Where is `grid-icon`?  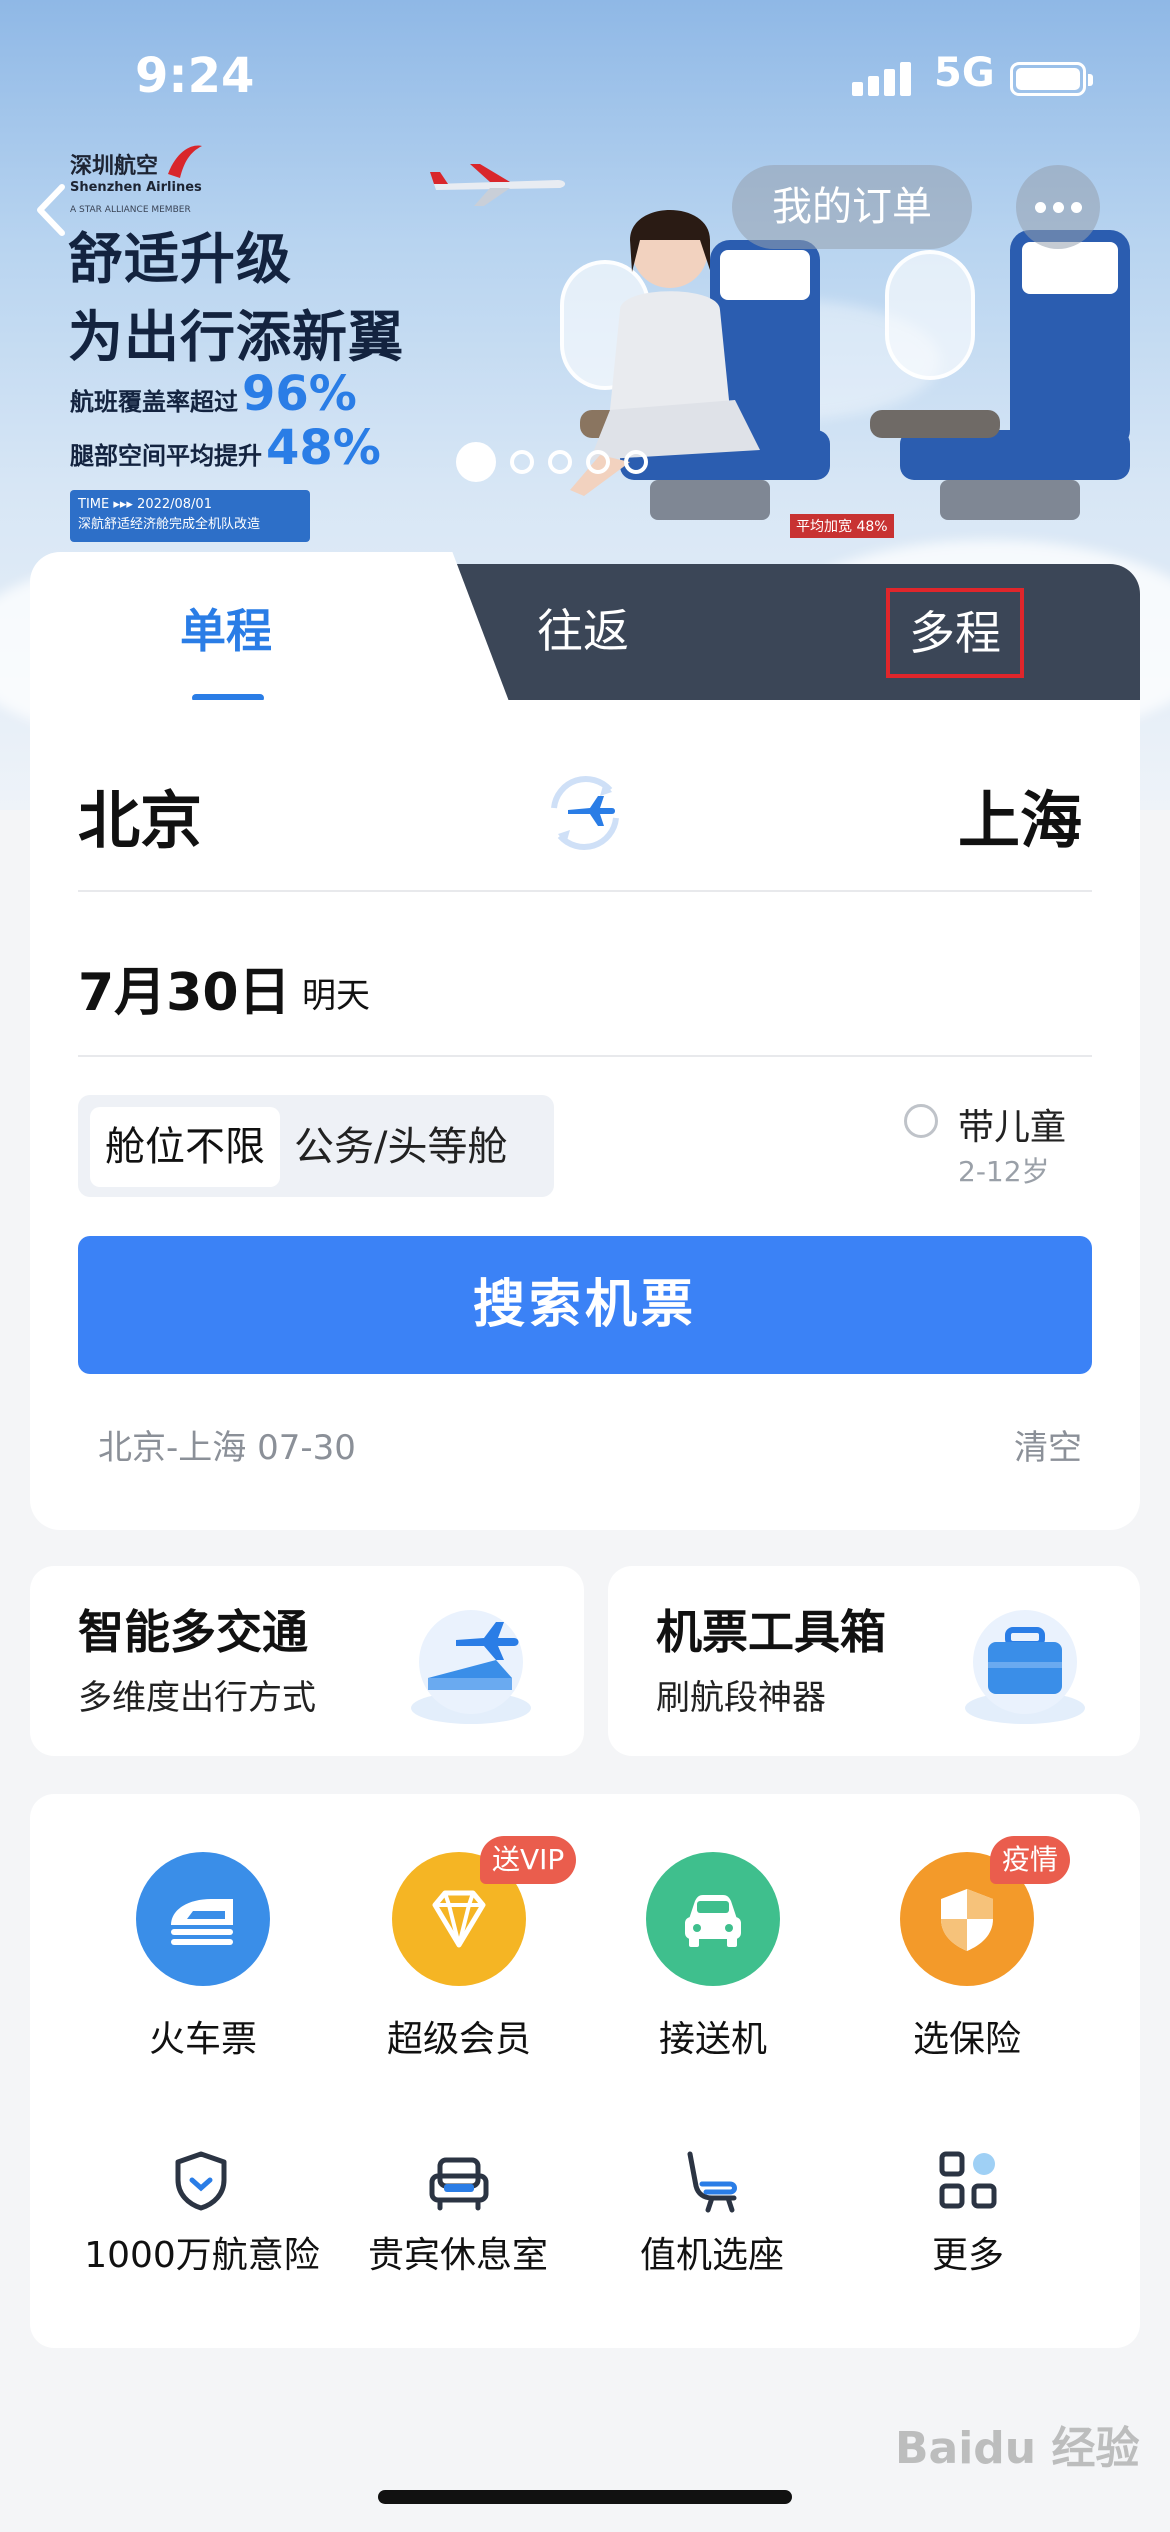
grid-icon is located at coordinates (969, 2181).